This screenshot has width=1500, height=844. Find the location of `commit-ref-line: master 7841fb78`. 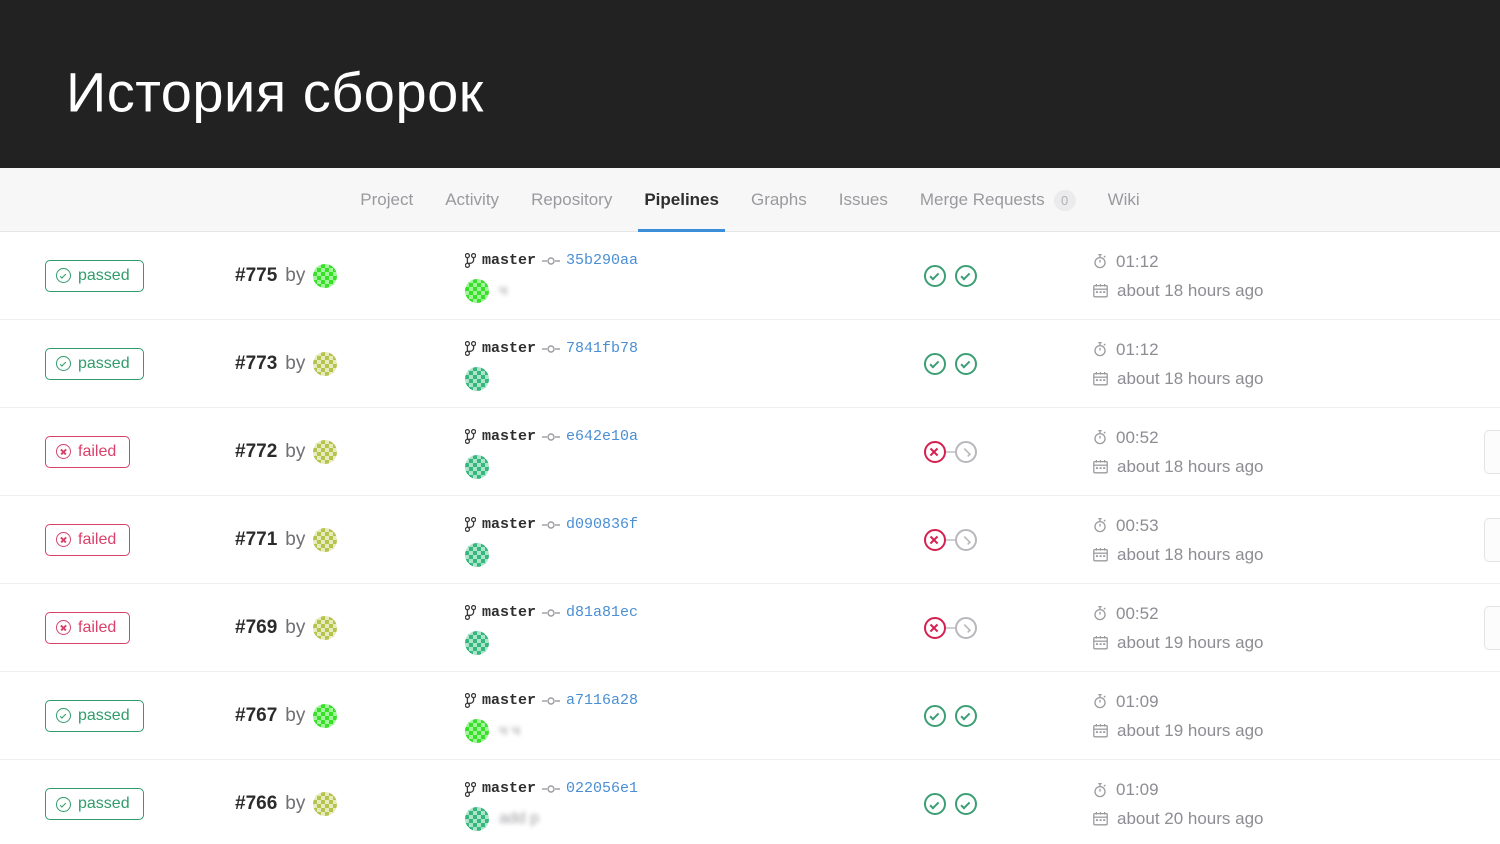

commit-ref-line: master 7841fb78 is located at coordinates (660, 349).